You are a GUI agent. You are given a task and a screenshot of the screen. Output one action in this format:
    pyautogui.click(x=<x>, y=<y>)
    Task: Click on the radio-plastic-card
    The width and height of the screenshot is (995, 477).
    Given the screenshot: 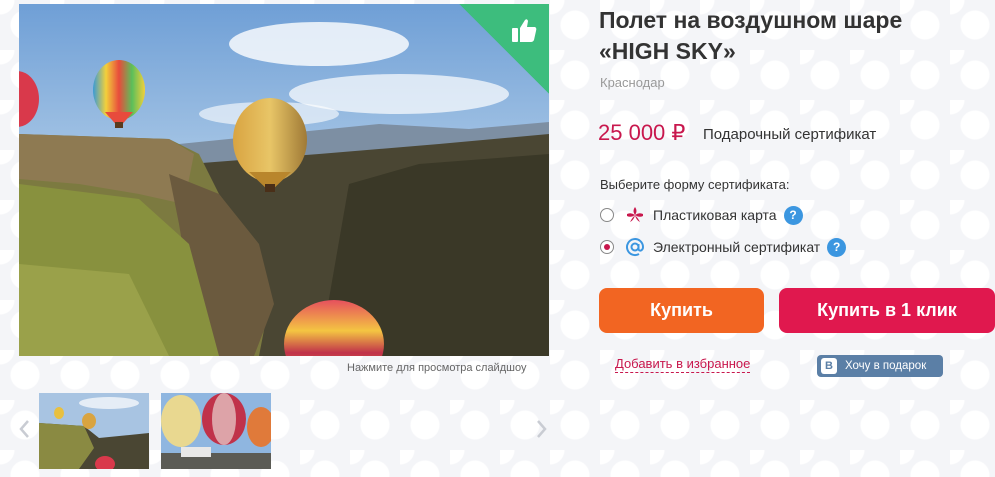 What is the action you would take?
    pyautogui.click(x=607, y=215)
    